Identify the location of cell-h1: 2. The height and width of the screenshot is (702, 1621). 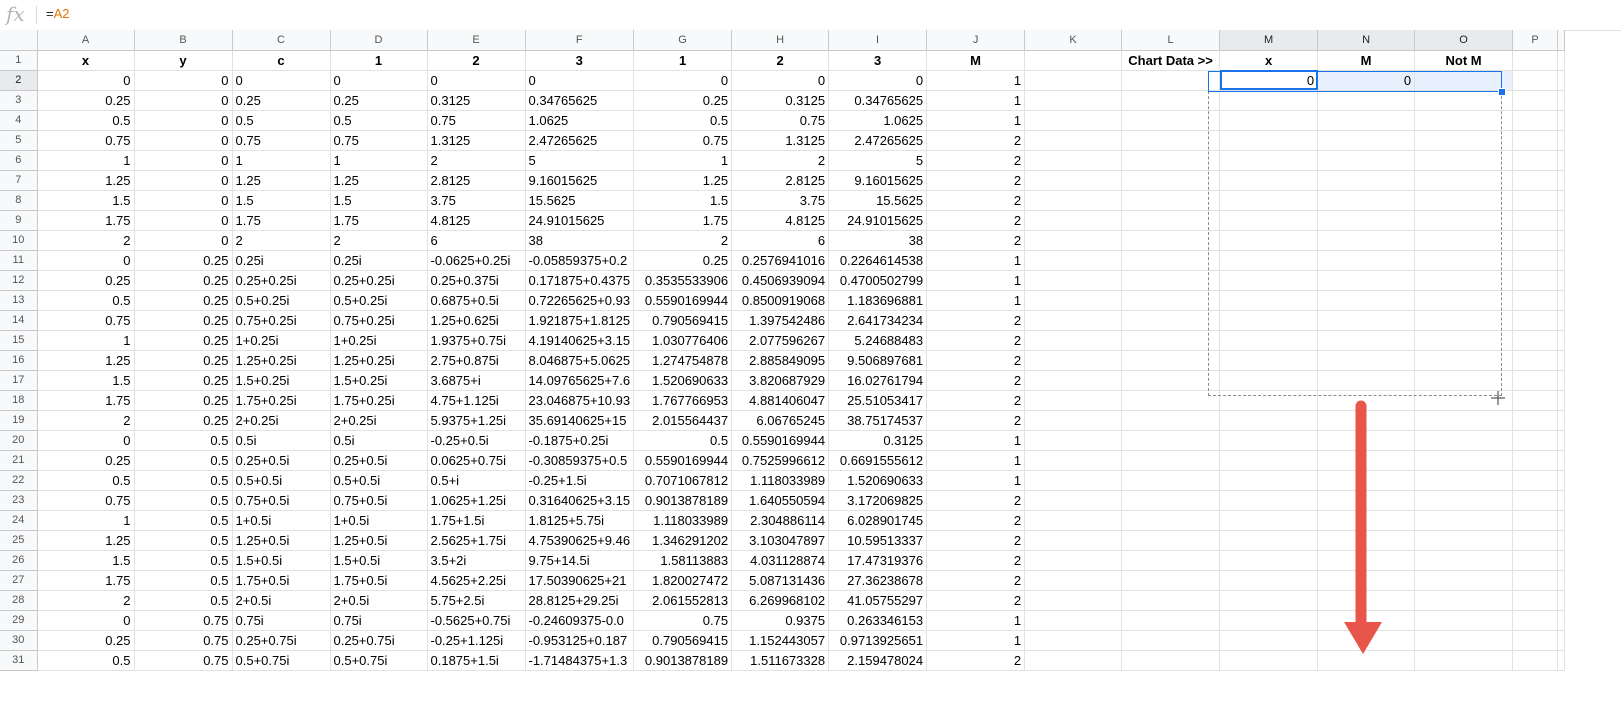
(780, 60).